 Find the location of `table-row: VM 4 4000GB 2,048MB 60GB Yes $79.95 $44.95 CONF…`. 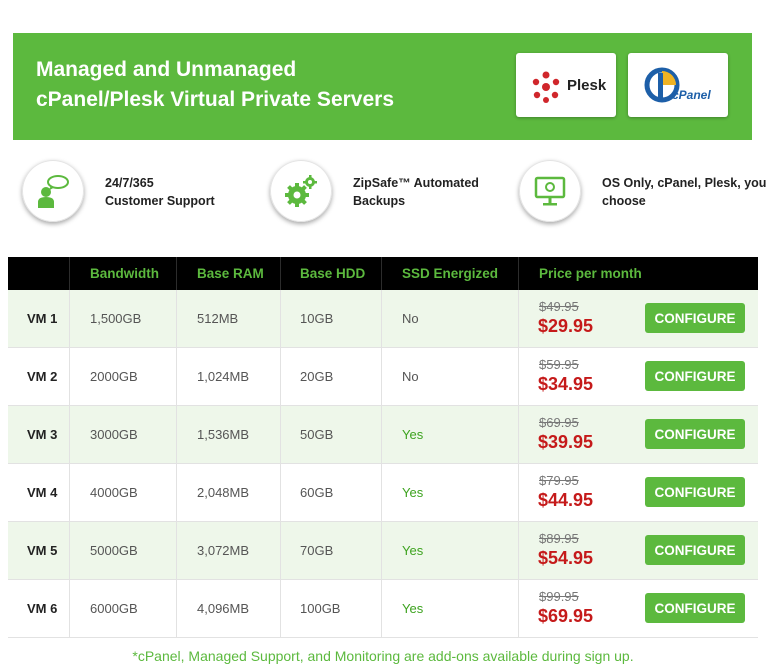

table-row: VM 4 4000GB 2,048MB 60GB Yes $79.95 $44.95 CONF… is located at coordinates (383, 493).